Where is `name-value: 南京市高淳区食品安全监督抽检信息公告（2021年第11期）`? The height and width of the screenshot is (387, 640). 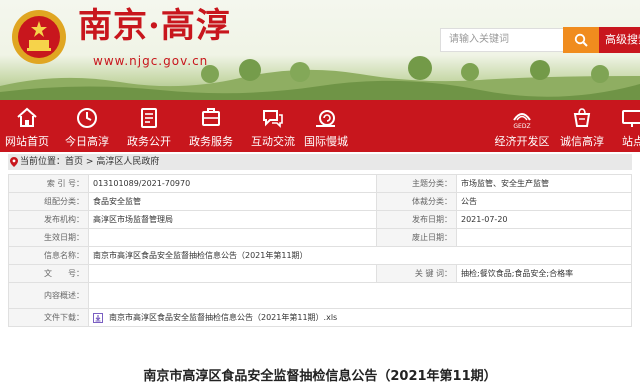
name-value: 南京市高淳区食品安全监督抽检信息公告（2021年第11期） is located at coordinates (360, 255).